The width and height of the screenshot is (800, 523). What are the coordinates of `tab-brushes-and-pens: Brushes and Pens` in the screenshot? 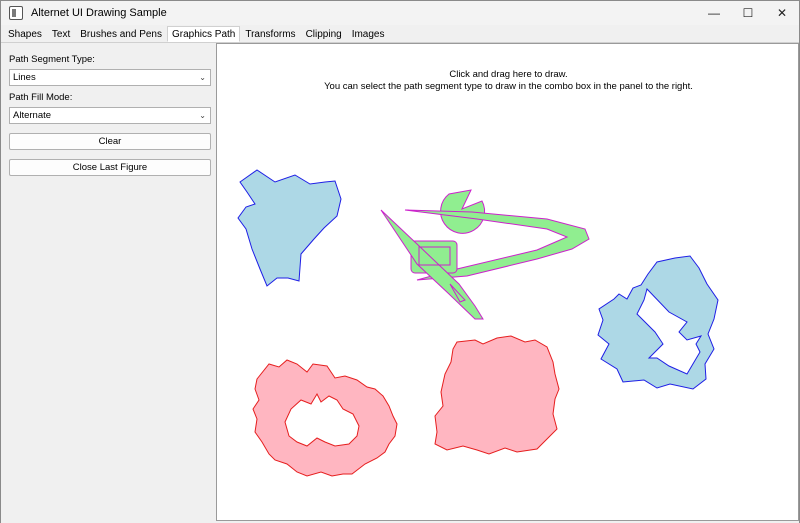 It's located at (121, 34).